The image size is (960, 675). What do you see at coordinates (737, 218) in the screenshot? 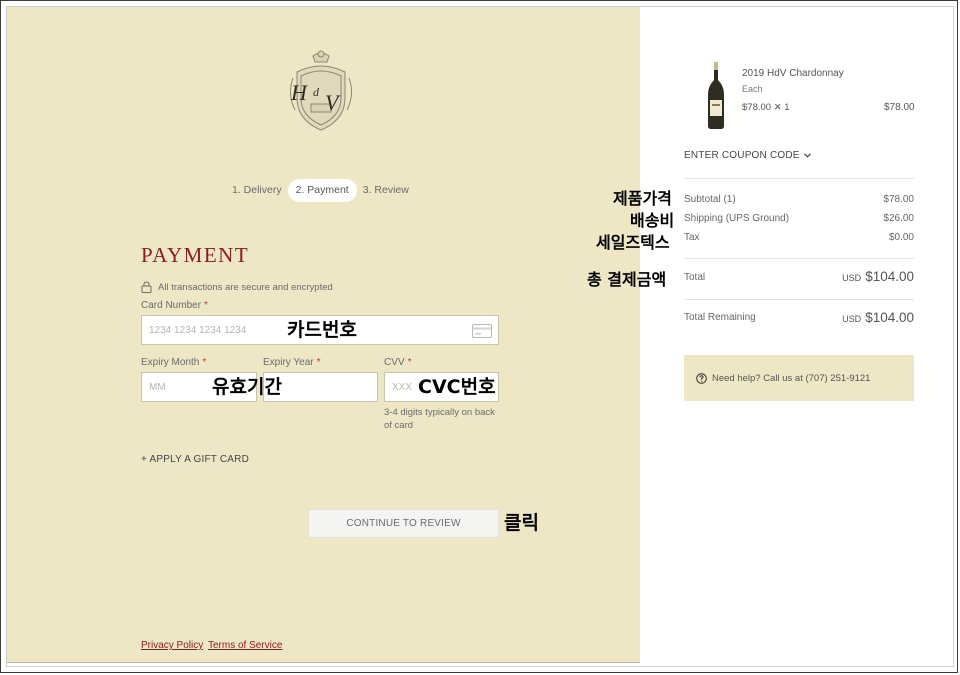
I see `shipping-label: Shipping (UPS Ground)` at bounding box center [737, 218].